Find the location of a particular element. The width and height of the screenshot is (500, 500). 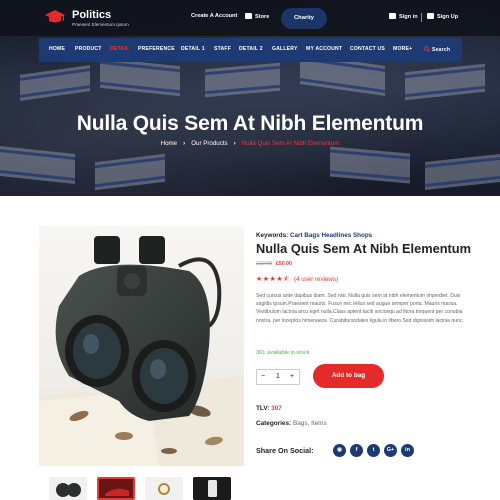

thumbnail-shoes is located at coordinates (116, 488).